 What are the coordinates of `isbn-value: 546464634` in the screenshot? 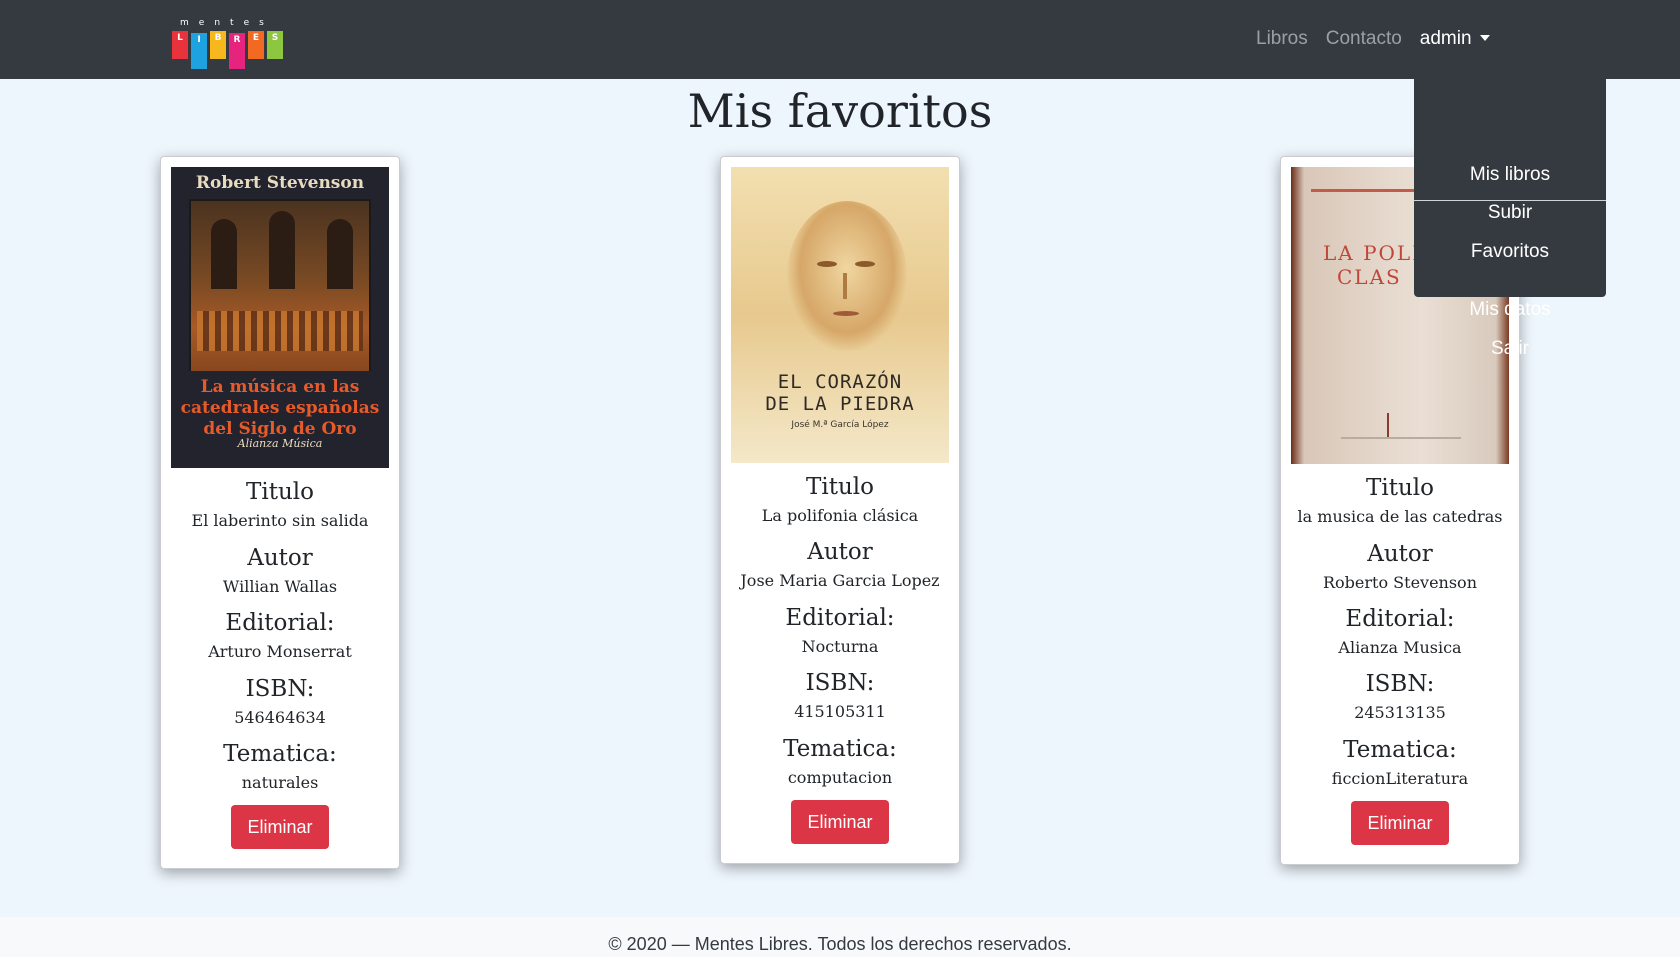 It's located at (280, 717).